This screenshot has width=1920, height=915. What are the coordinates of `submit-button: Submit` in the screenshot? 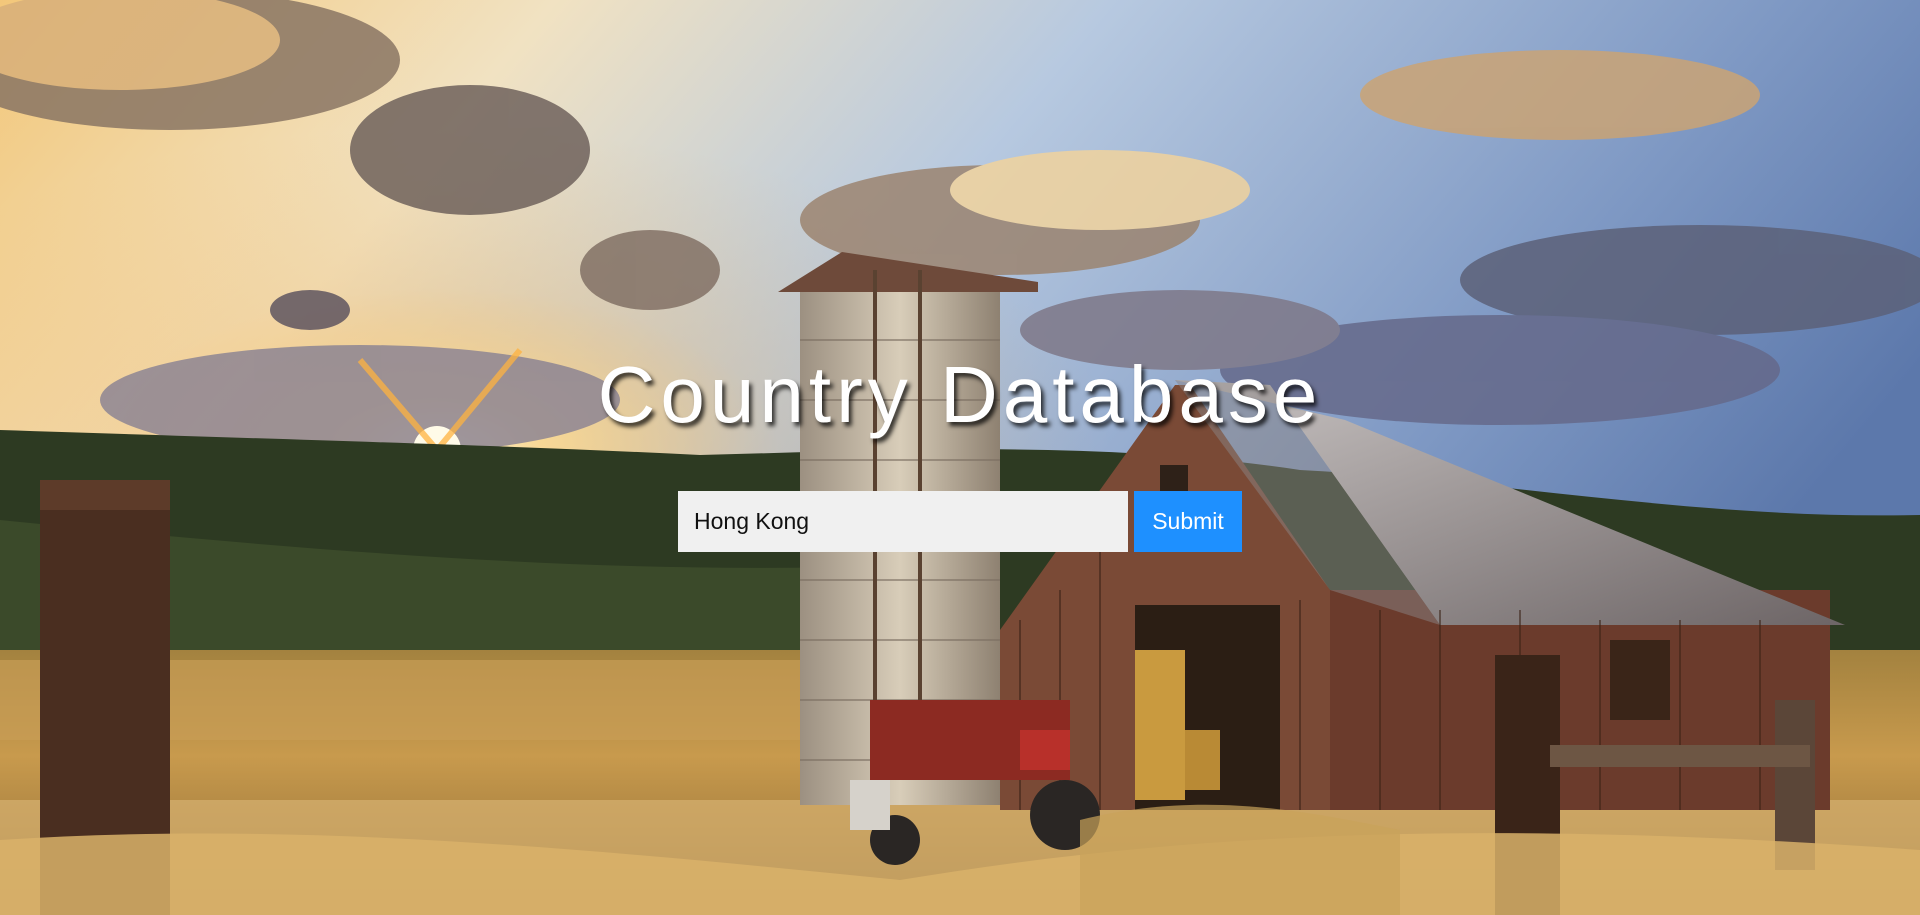 It's located at (1188, 521).